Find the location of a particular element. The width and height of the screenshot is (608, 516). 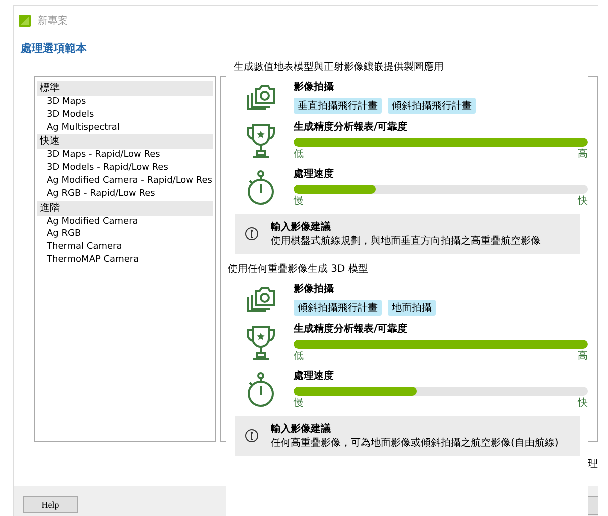

list-item: 3D Models is located at coordinates (125, 115).